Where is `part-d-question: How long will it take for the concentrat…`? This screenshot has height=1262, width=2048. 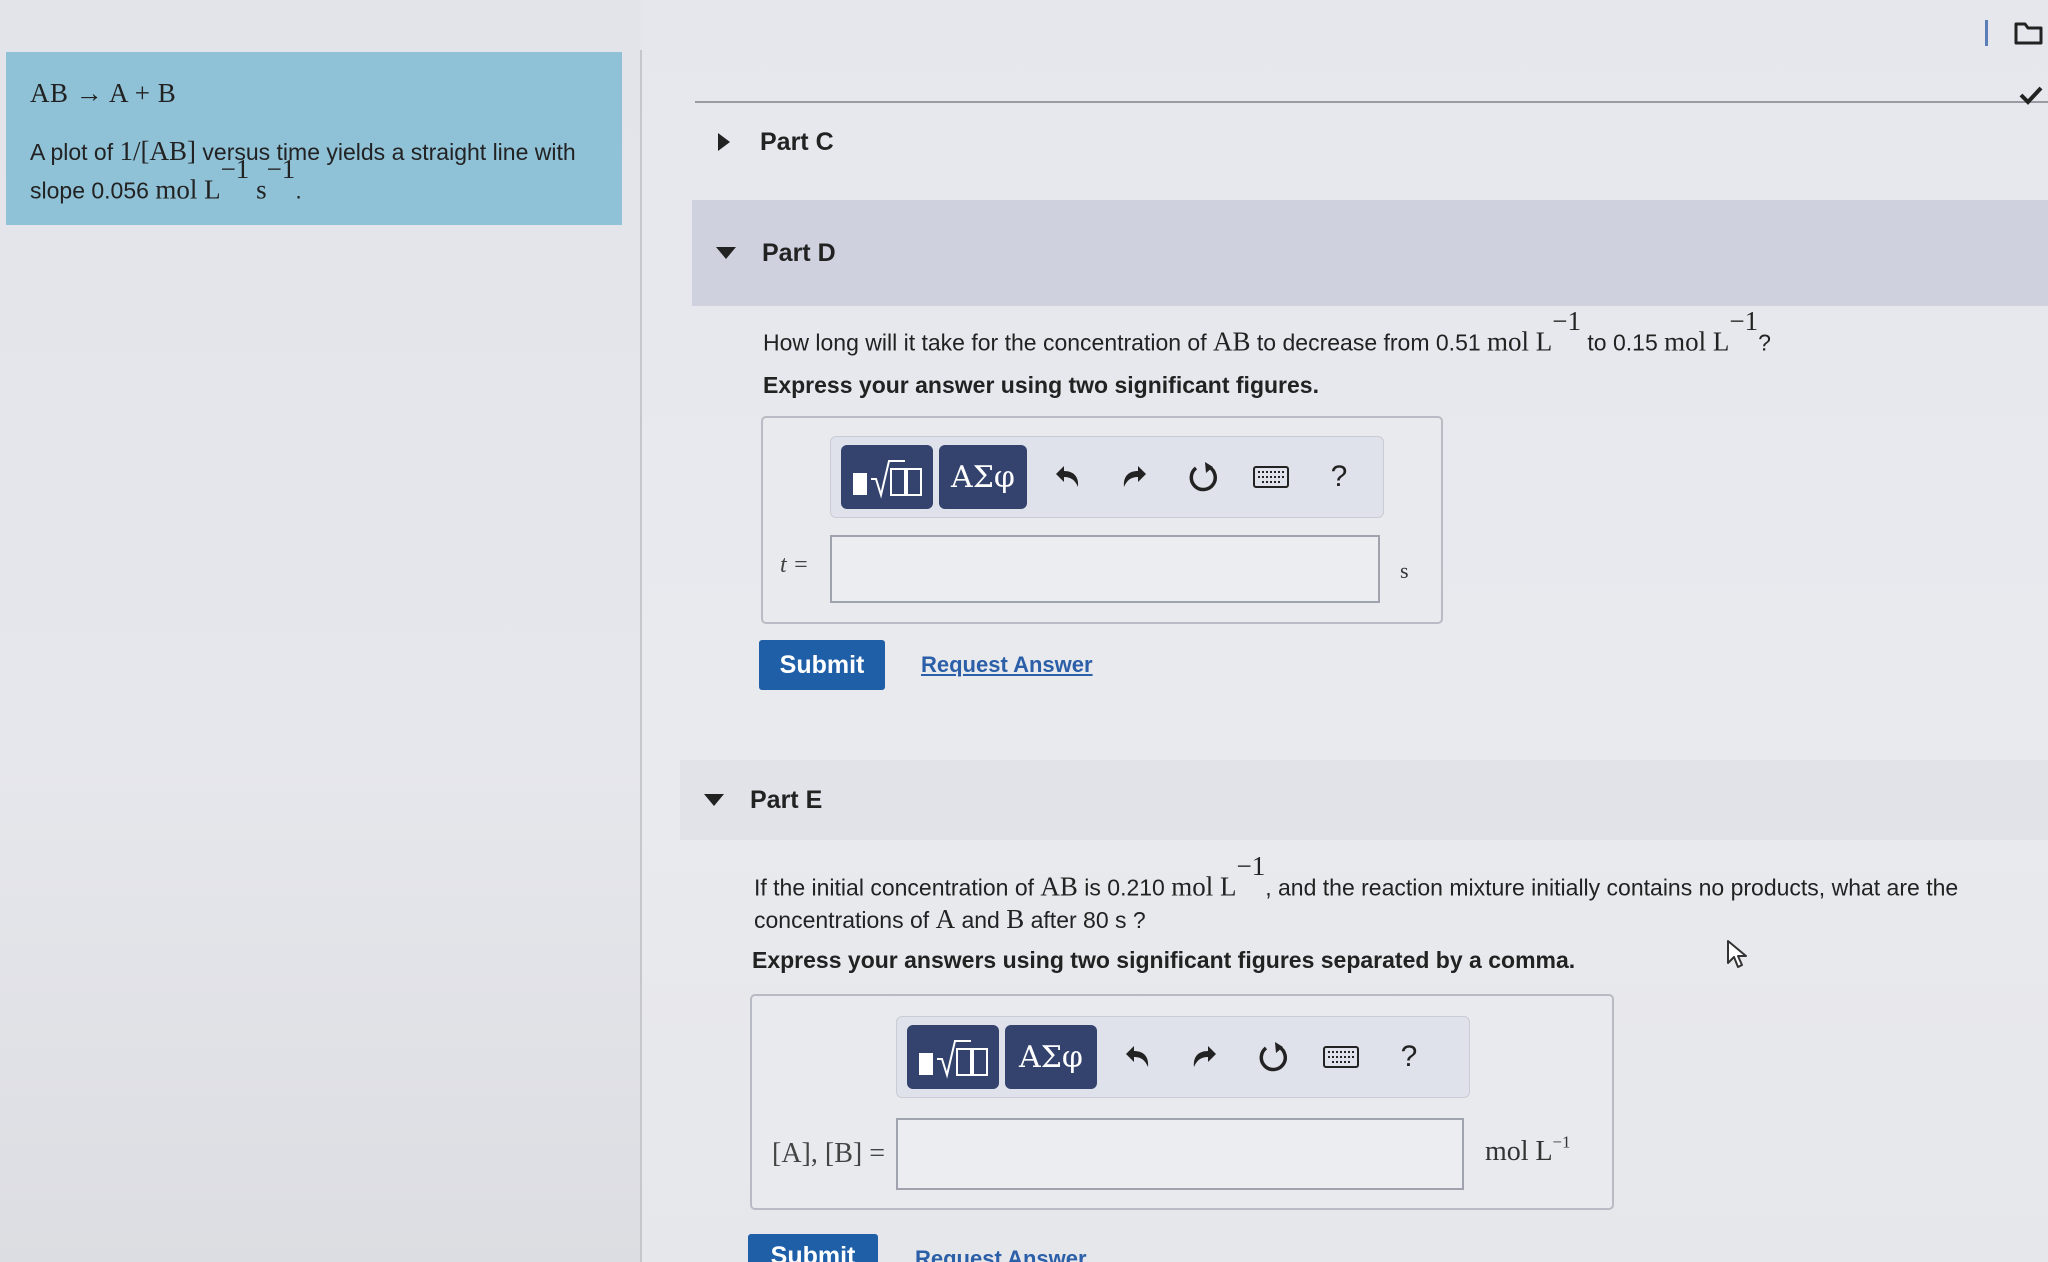
part-d-question: How long will it take for the concentrat… is located at coordinates (1267, 331).